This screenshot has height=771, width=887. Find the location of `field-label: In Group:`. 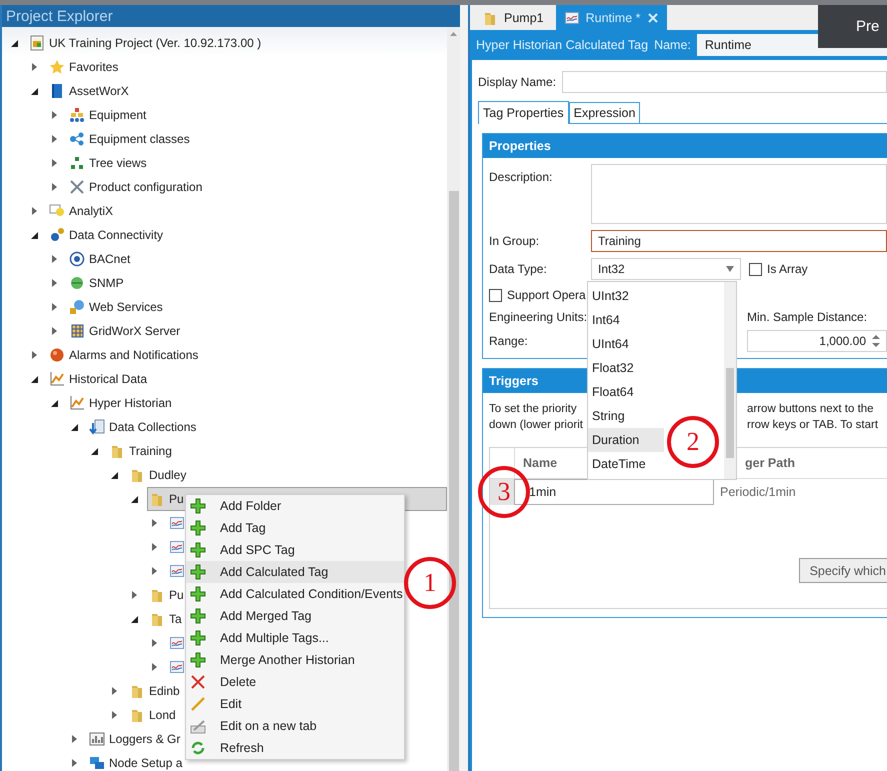

field-label: In Group: is located at coordinates (514, 241).